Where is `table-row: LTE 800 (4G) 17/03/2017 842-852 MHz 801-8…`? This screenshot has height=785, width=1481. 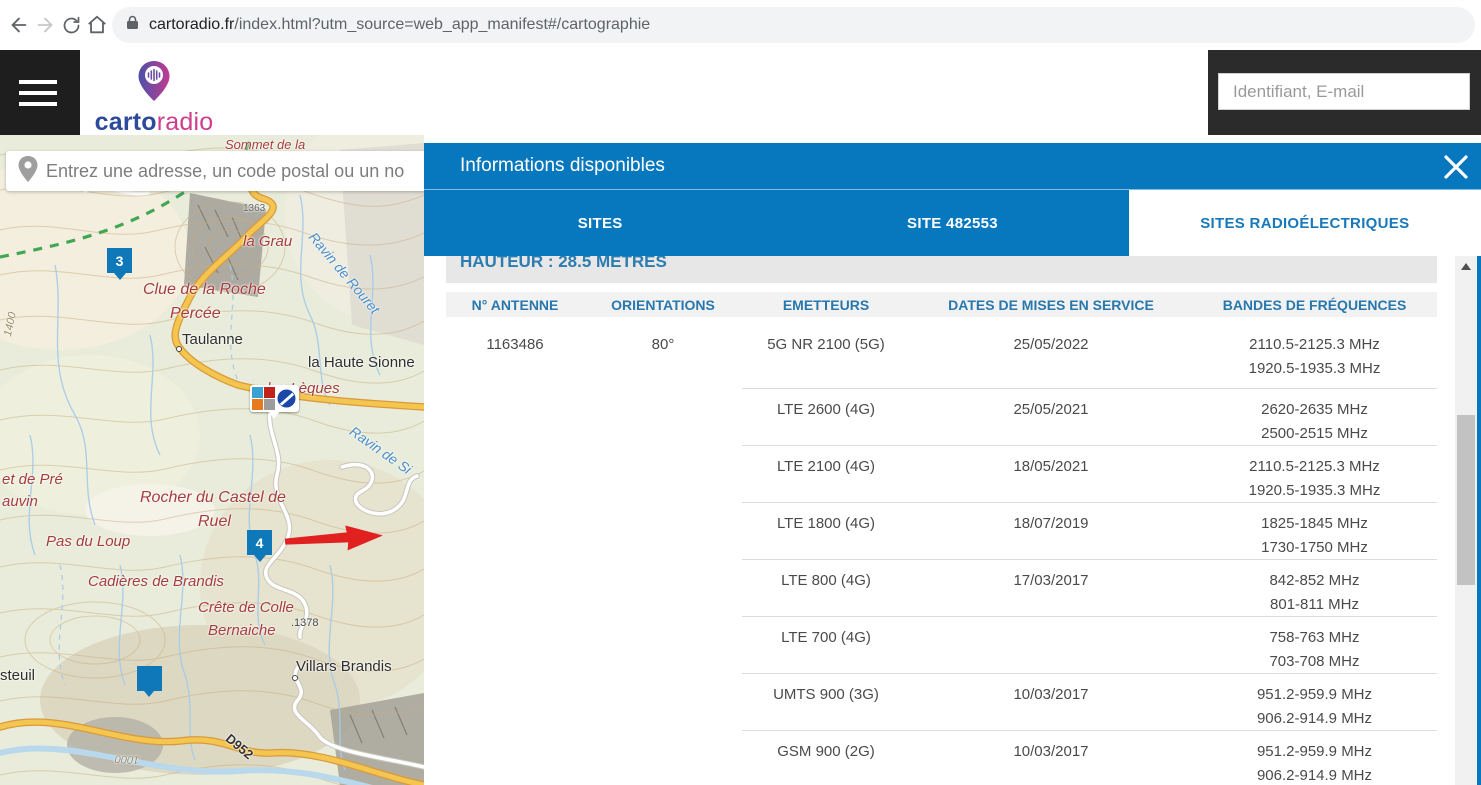 table-row: LTE 800 (4G) 17/03/2017 842-852 MHz 801-8… is located at coordinates (941, 587).